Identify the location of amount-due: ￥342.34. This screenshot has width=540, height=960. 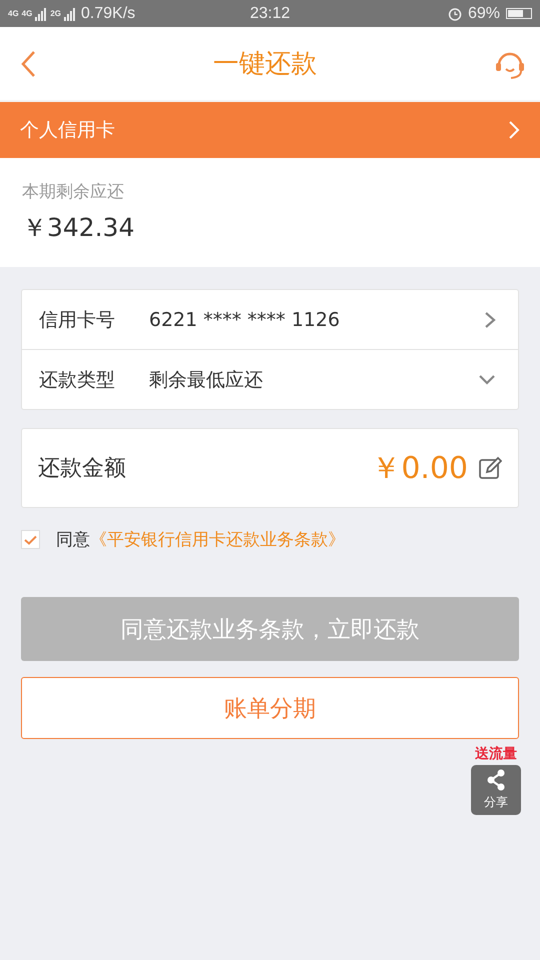
(79, 228).